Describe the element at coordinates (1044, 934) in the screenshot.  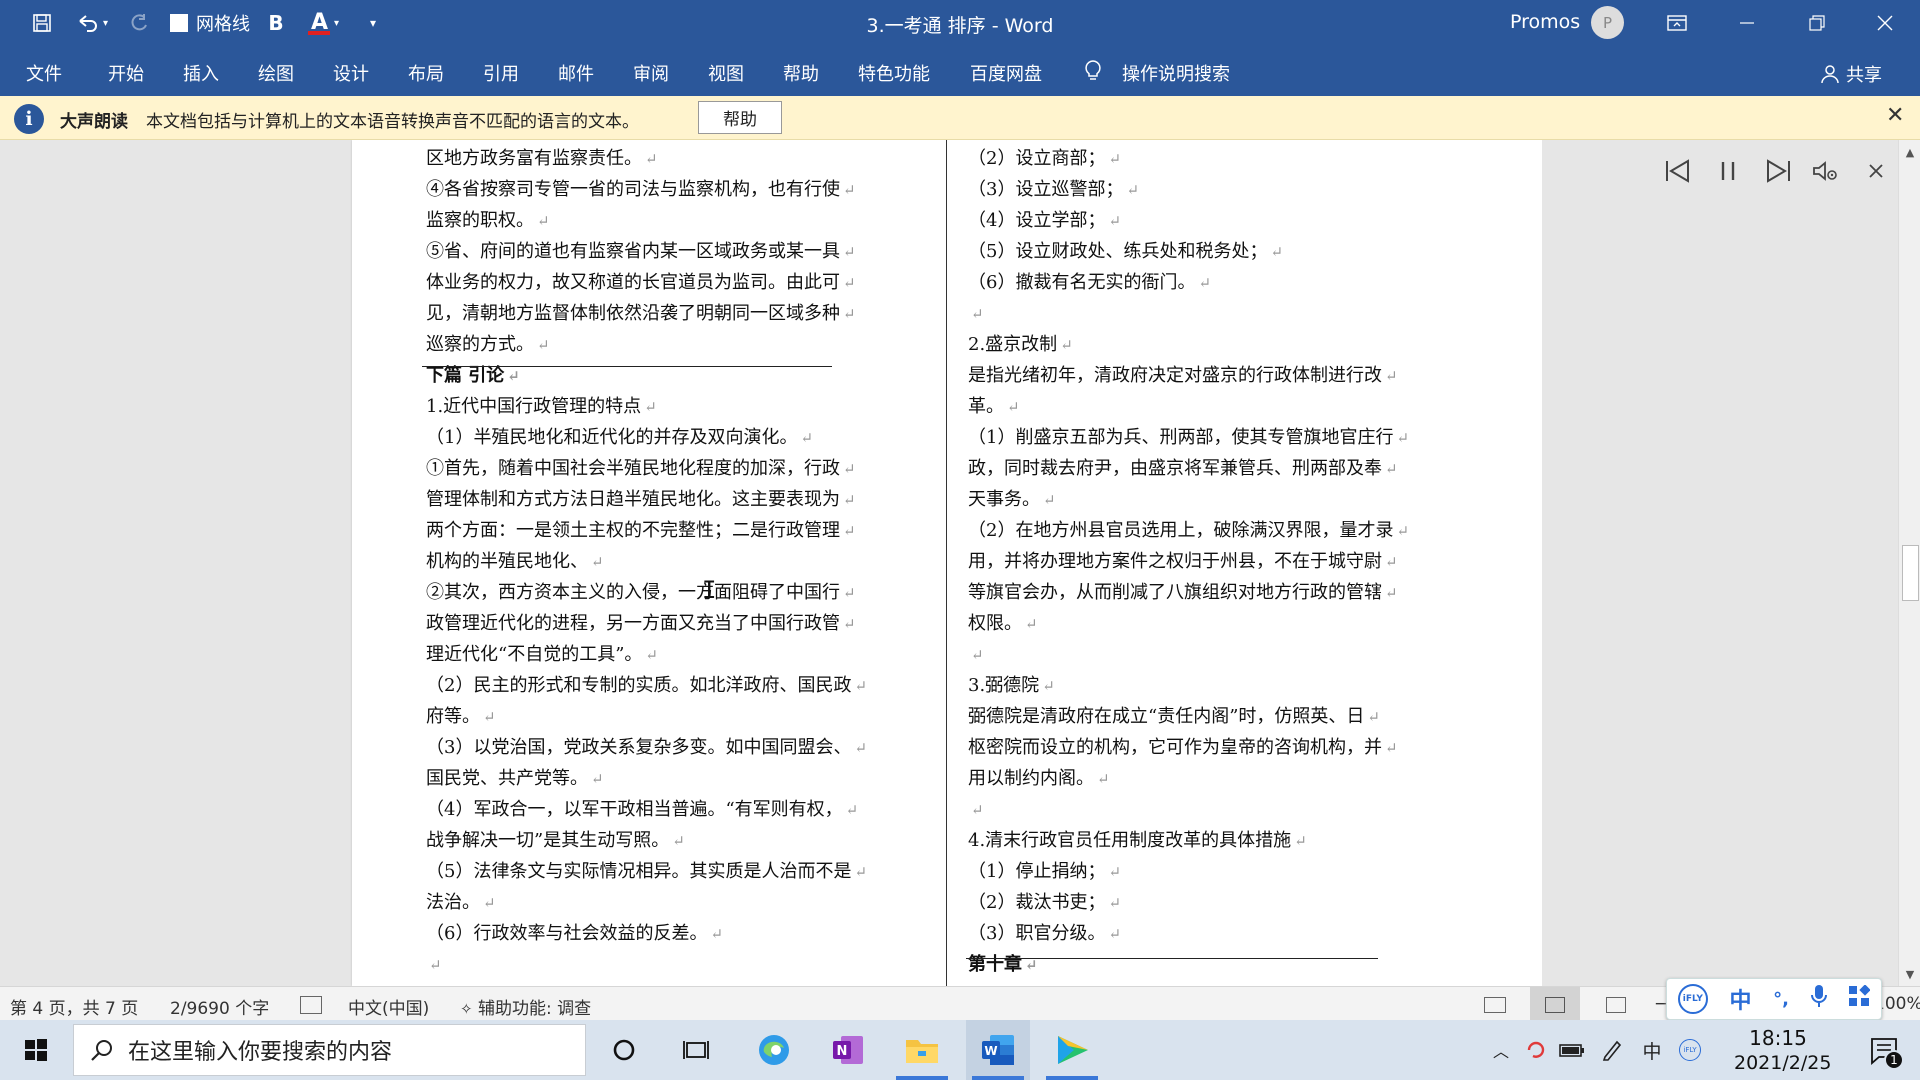
I see `text-line: （3）职官分级。 ↵` at that location.